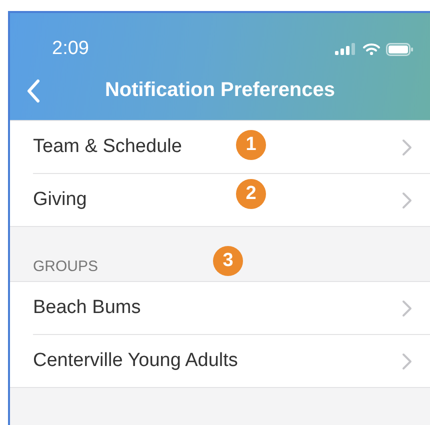  I want to click on back-button, so click(33, 91).